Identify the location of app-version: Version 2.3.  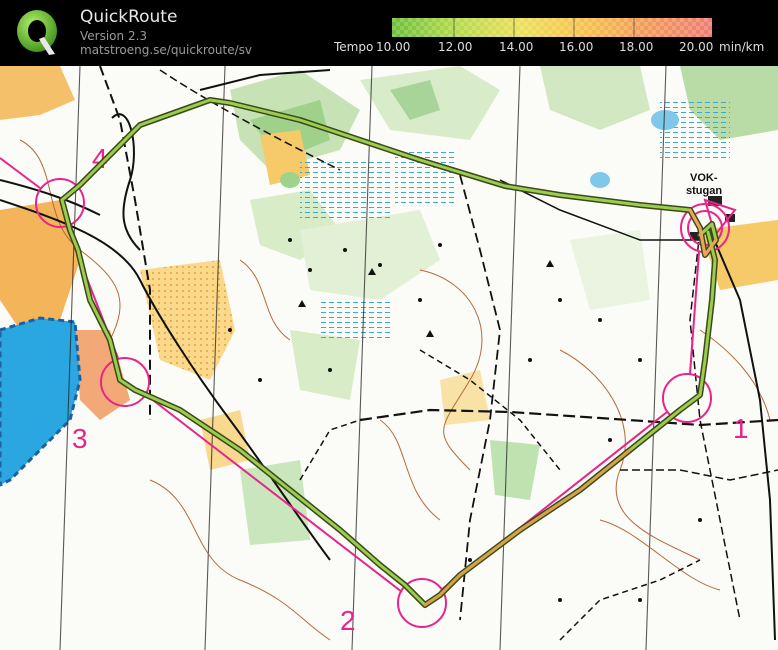
(114, 36).